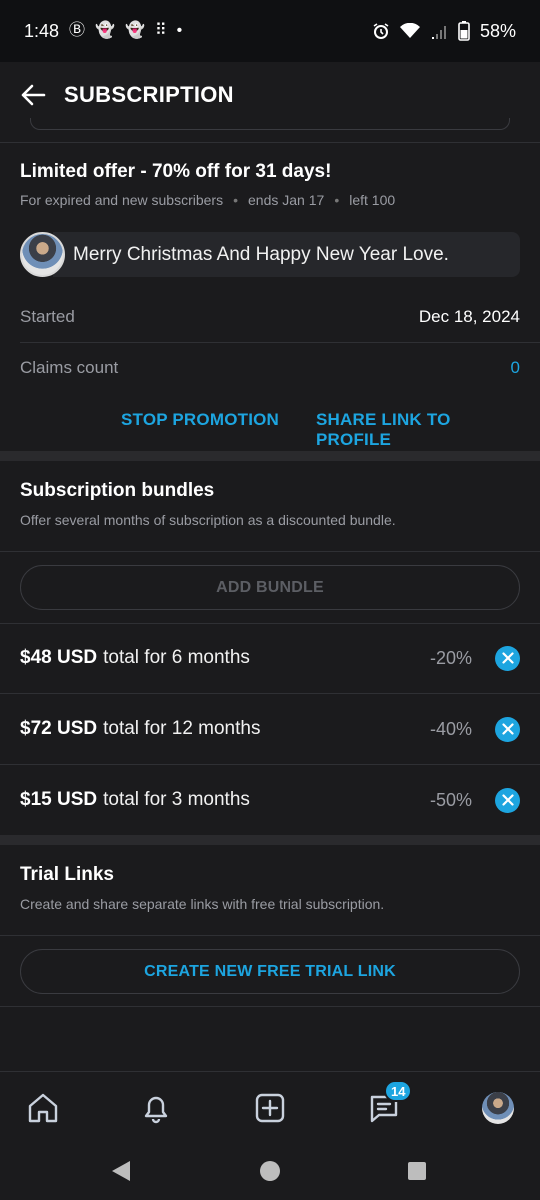  Describe the element at coordinates (67, 874) in the screenshot. I see `trial-links-title: Trial Links` at that location.